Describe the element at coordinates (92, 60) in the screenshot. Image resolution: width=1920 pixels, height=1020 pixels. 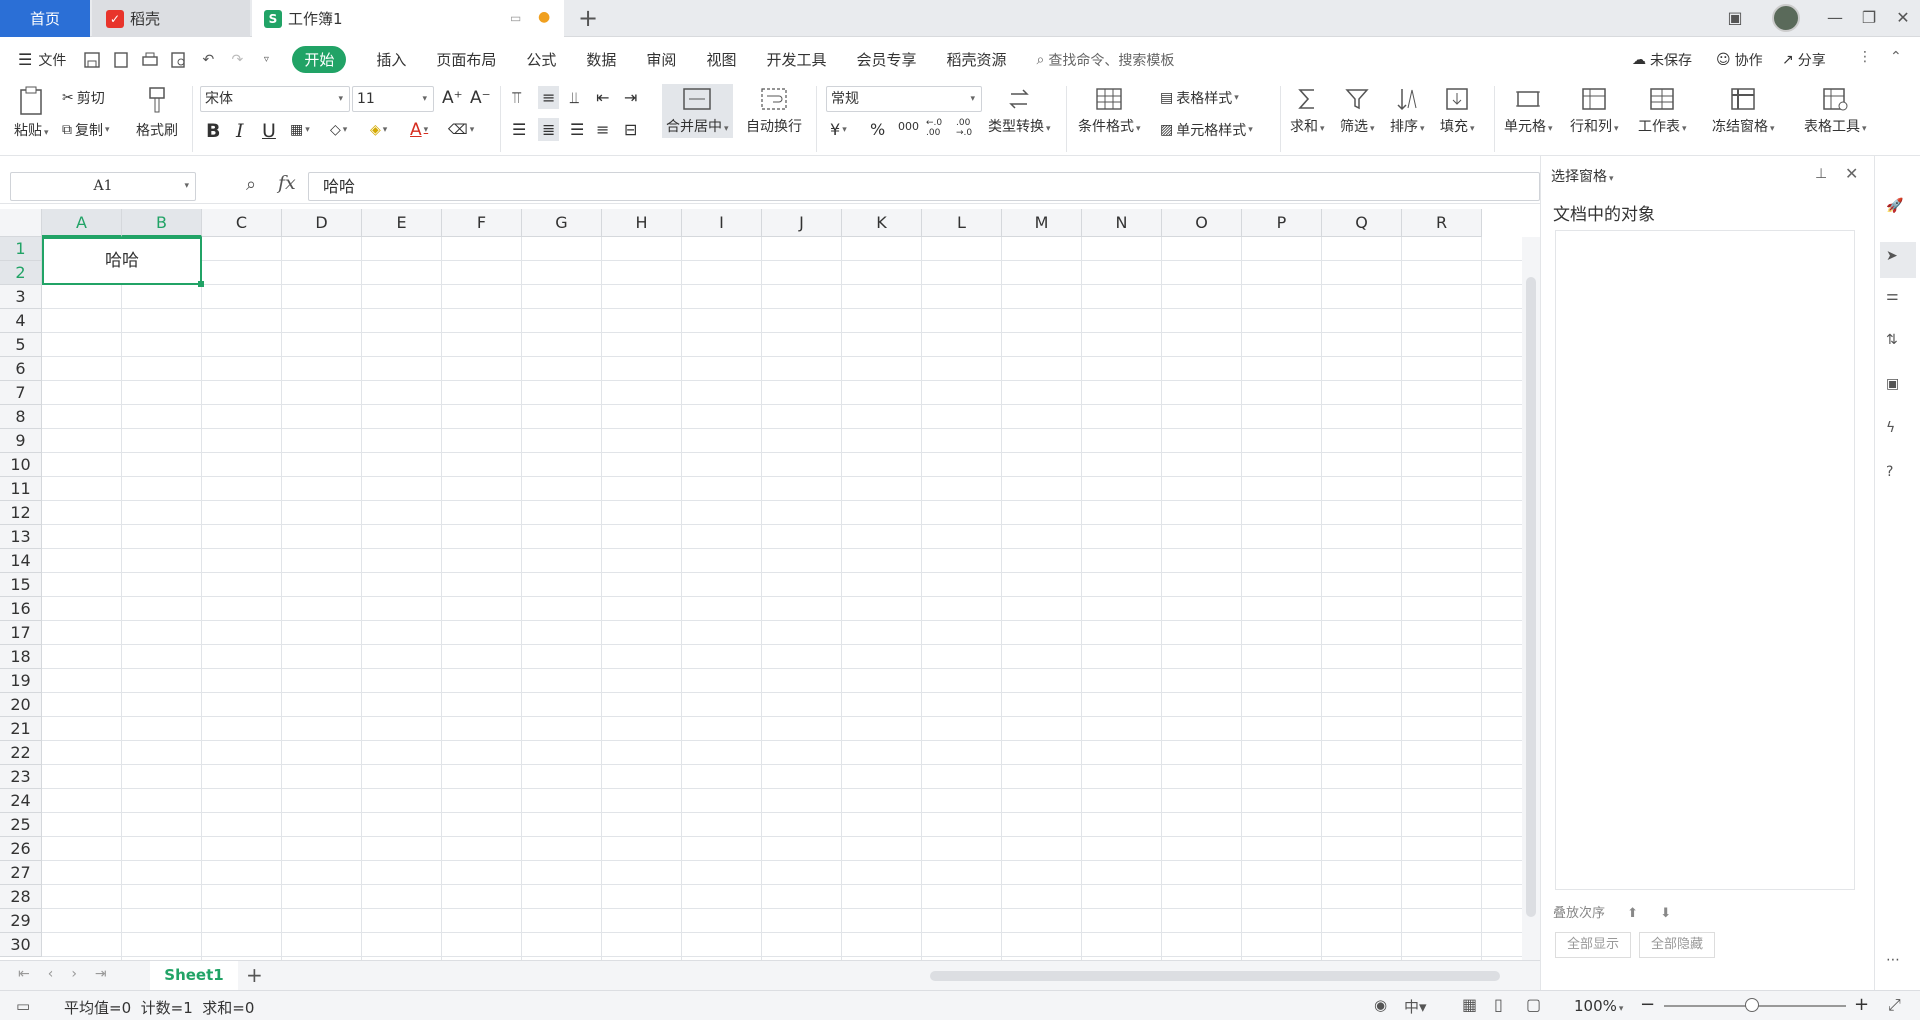
I see `save-icon` at that location.